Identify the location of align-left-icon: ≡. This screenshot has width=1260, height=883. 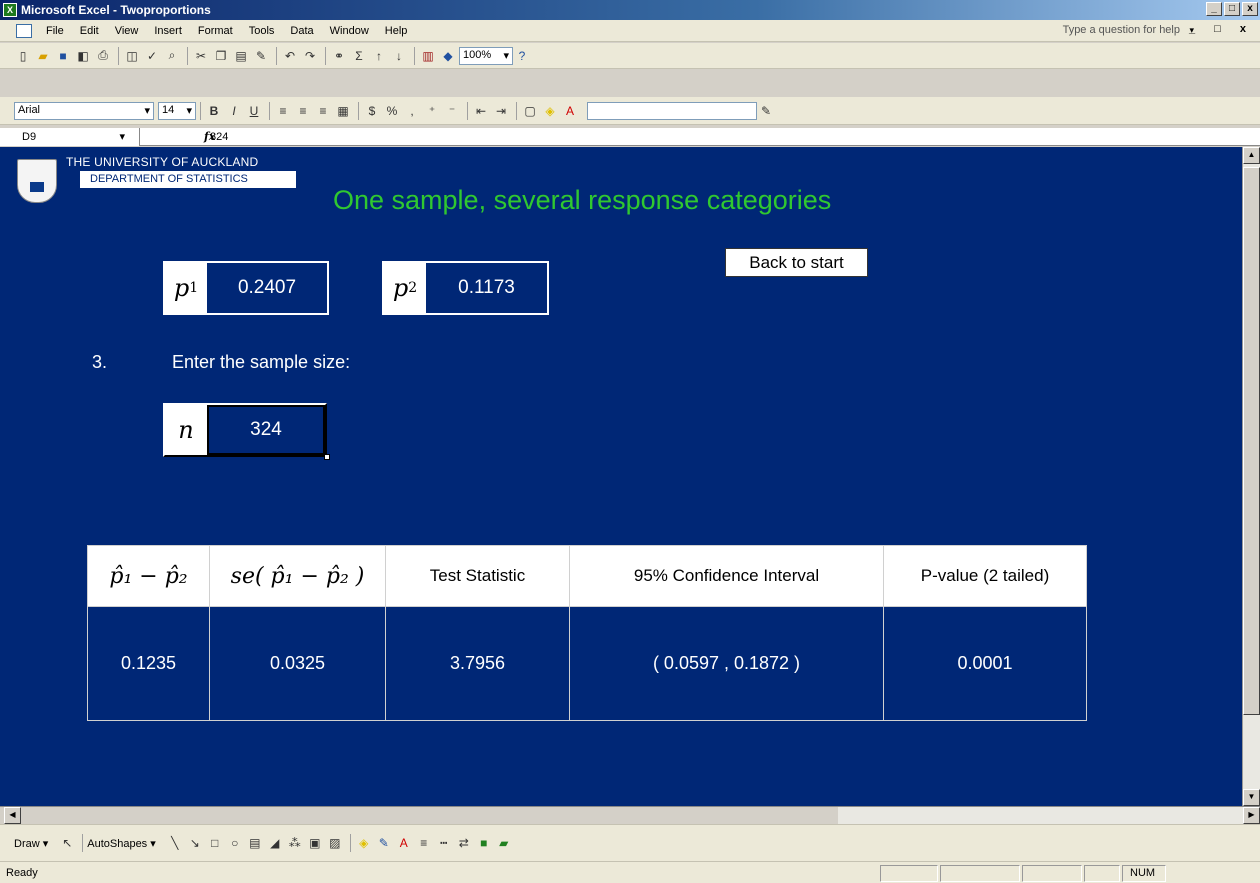
(283, 111).